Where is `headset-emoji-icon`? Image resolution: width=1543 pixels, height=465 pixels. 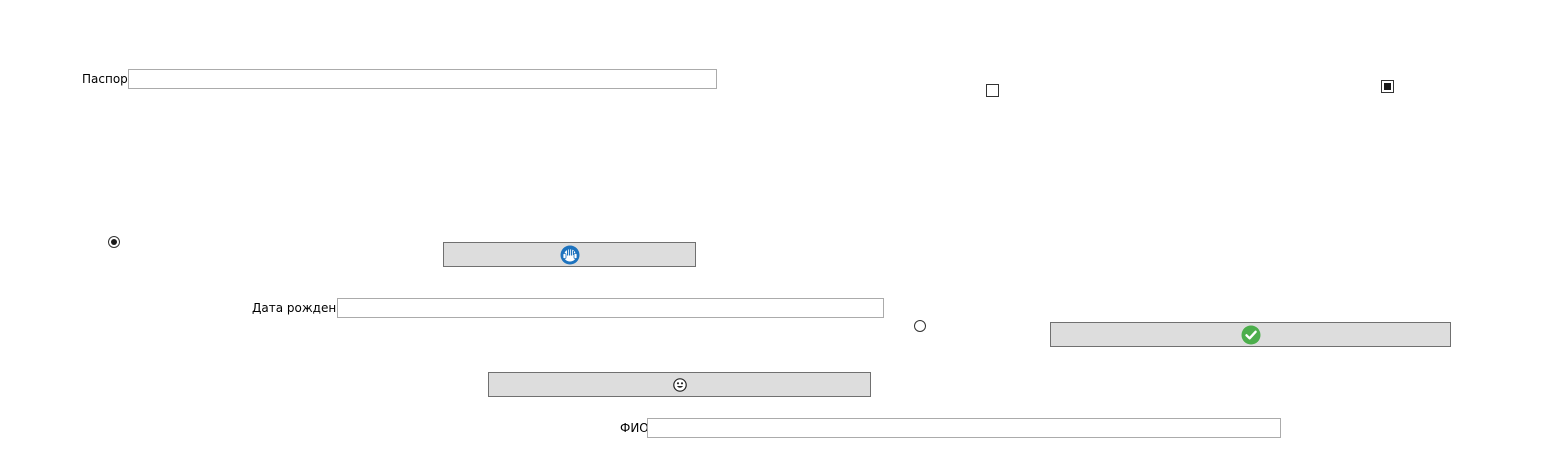
headset-emoji-icon is located at coordinates (570, 255).